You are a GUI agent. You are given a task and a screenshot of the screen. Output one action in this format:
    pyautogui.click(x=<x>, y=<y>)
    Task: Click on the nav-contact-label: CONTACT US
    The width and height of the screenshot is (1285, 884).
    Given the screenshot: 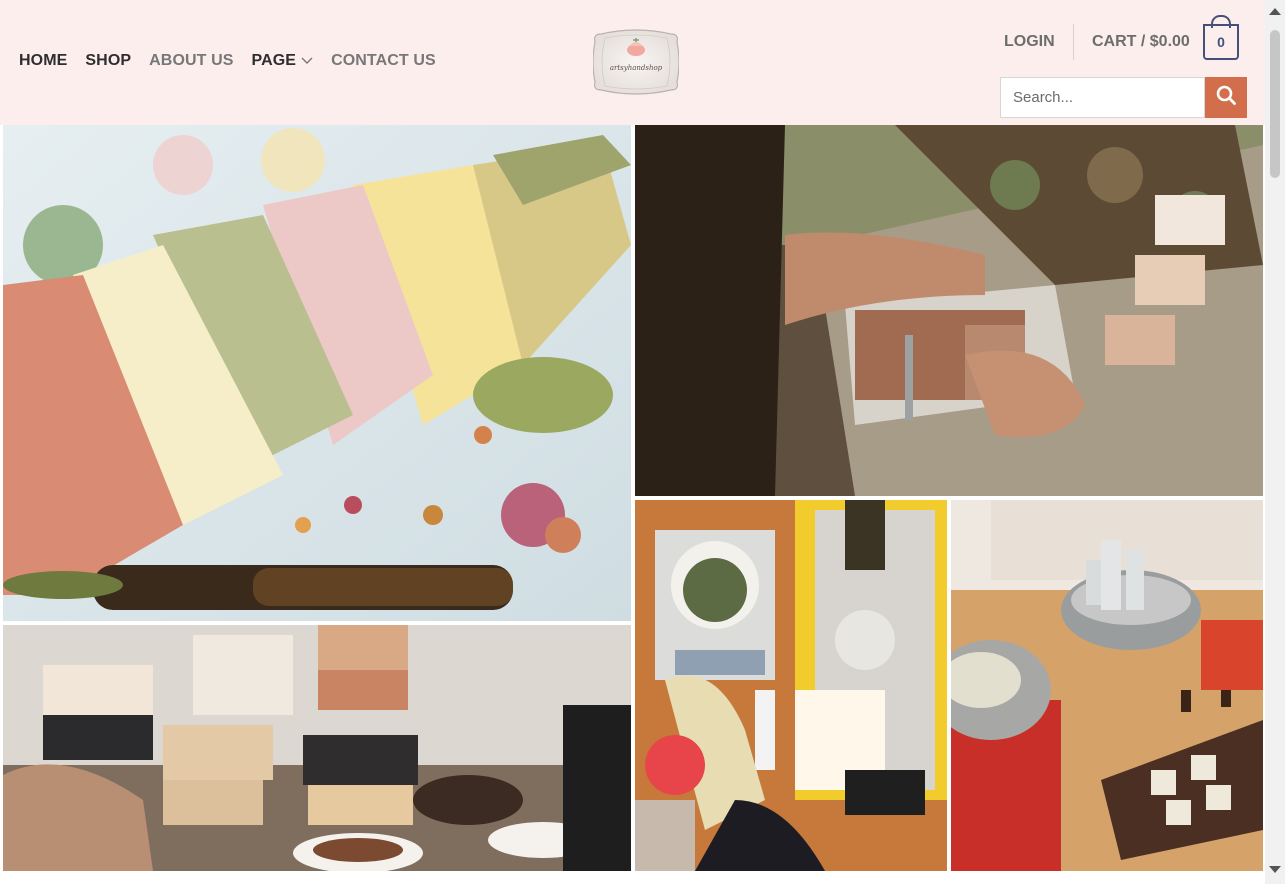 What is the action you would take?
    pyautogui.click(x=383, y=60)
    